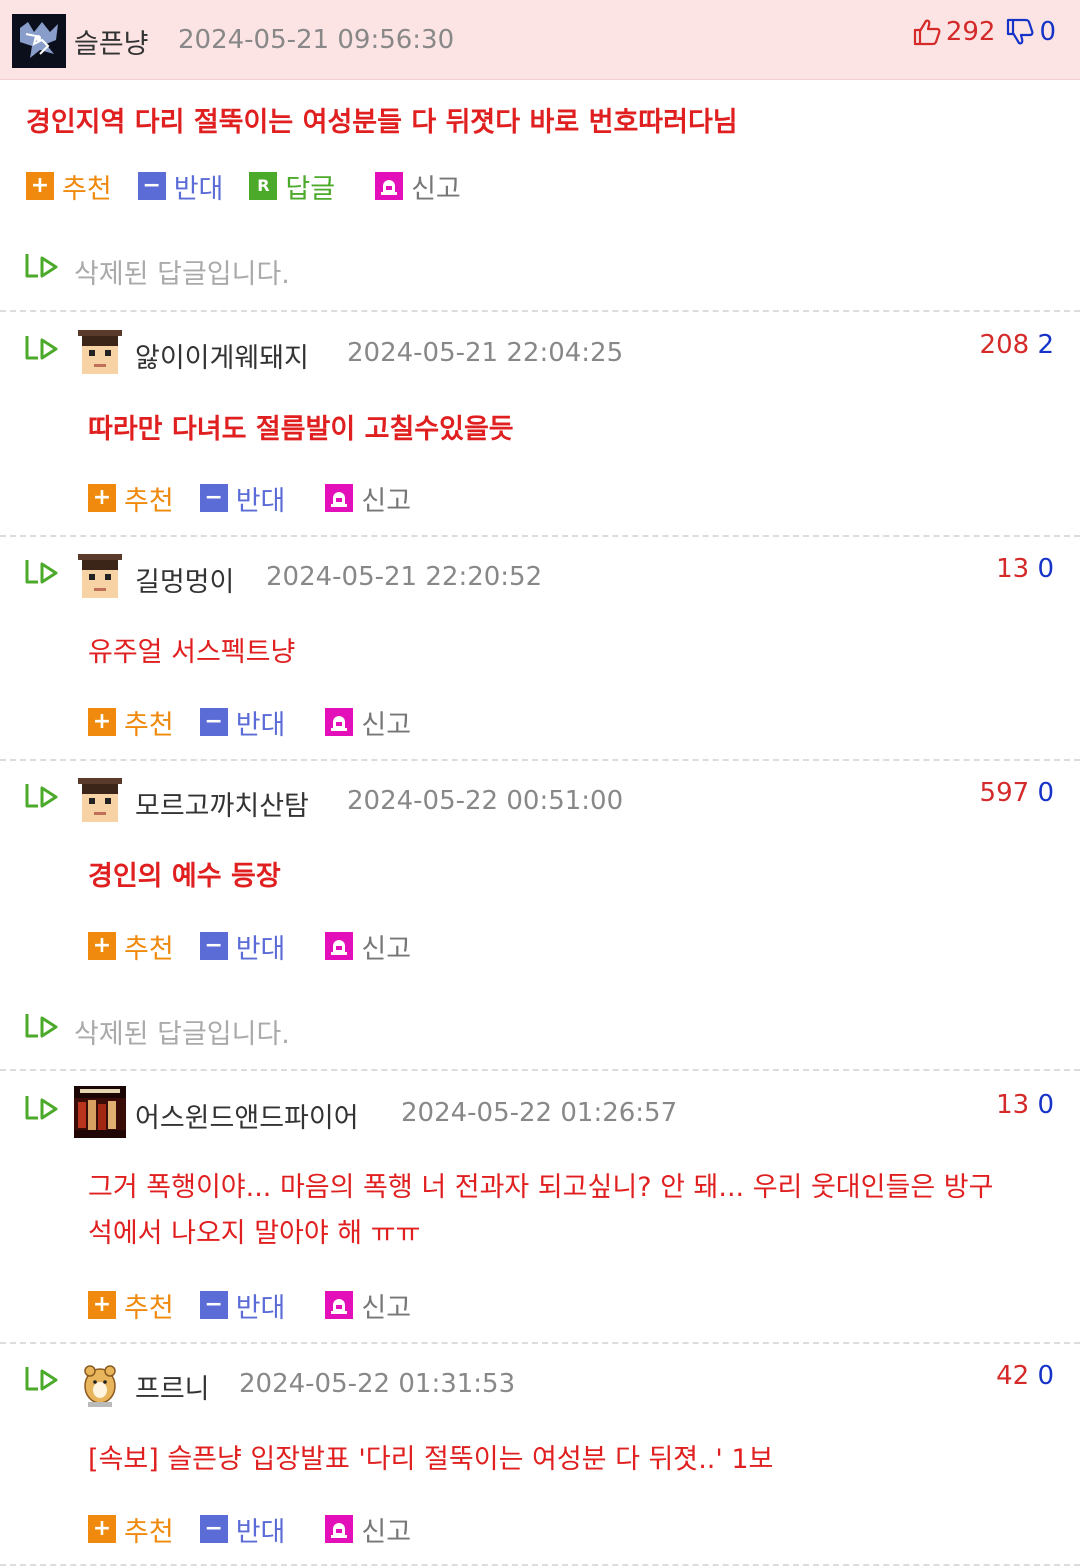 This screenshot has width=1080, height=1568. I want to click on comment-text: [속보] 슬픈냥 입장발표 '다리 절뚝이는 여성분 다 뒤졋..' 1보, so click(431, 1459).